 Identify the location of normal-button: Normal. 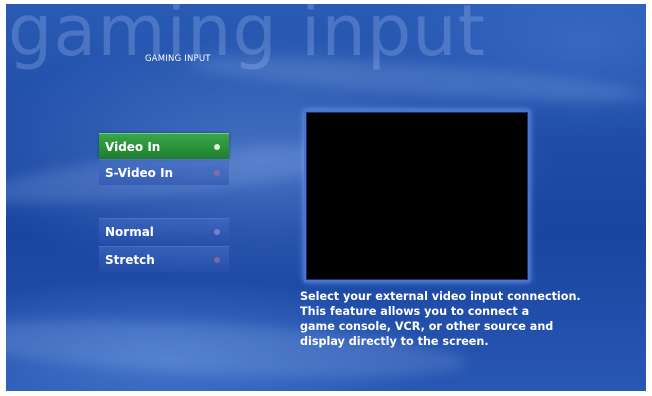
(164, 231).